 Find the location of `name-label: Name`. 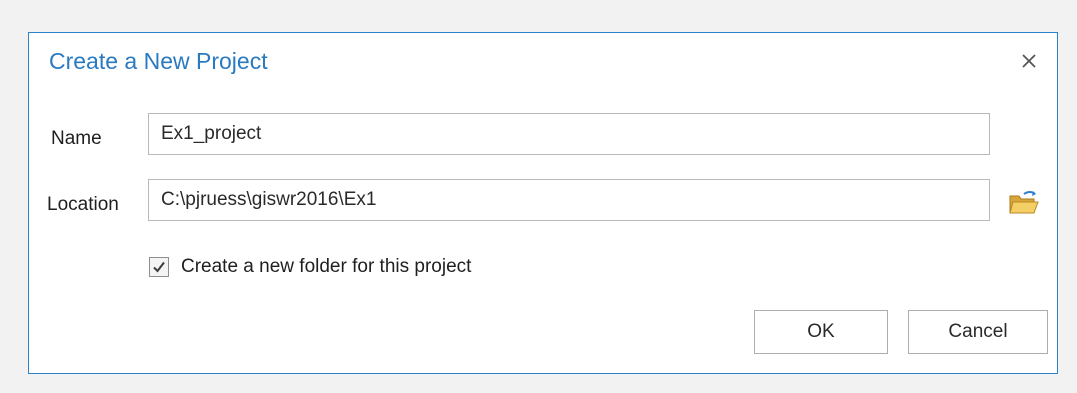

name-label: Name is located at coordinates (76, 138).